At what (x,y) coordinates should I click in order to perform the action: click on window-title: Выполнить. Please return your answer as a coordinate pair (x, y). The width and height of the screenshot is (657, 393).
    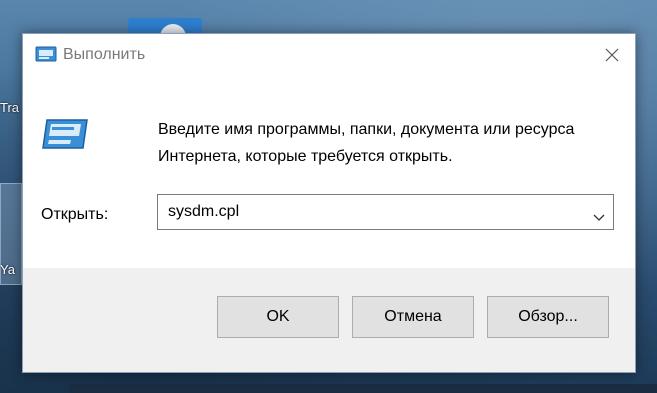
    Looking at the image, I should click on (104, 54).